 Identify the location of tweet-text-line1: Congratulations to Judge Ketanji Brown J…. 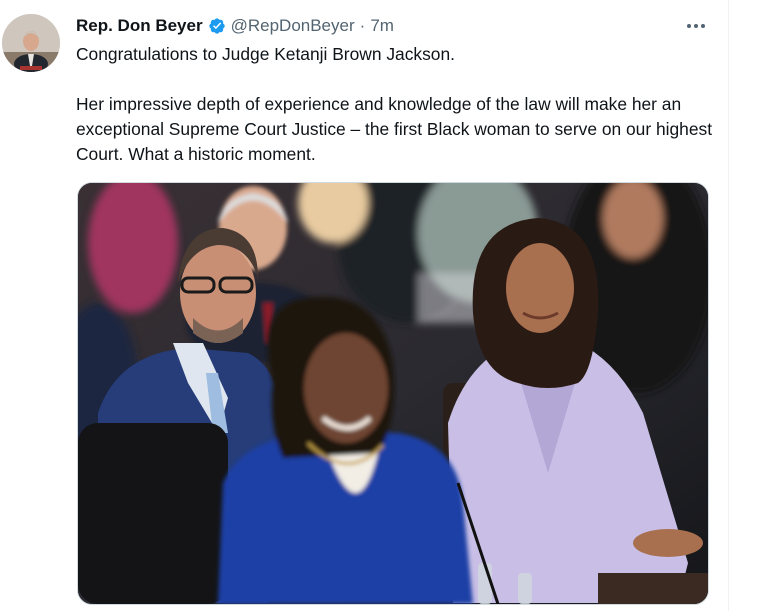
(265, 54).